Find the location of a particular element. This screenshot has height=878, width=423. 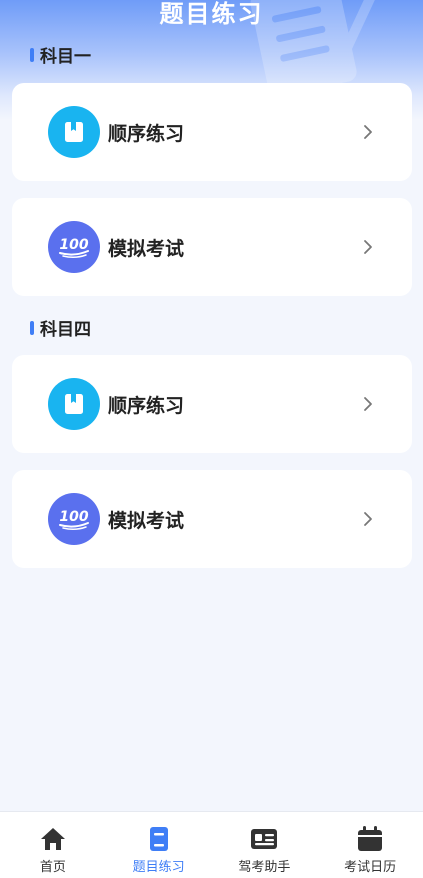

tab-home: 首页 is located at coordinates (53, 845).